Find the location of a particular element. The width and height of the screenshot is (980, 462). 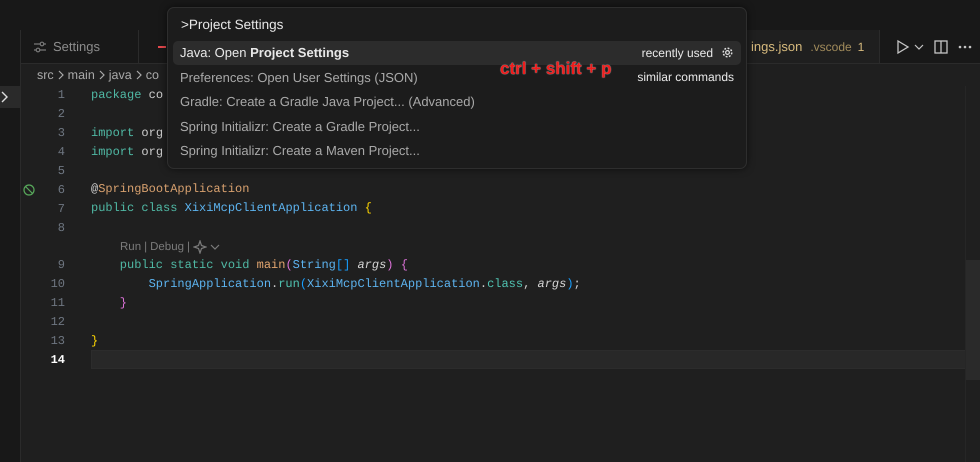

line-number: 1 is located at coordinates (60, 95).